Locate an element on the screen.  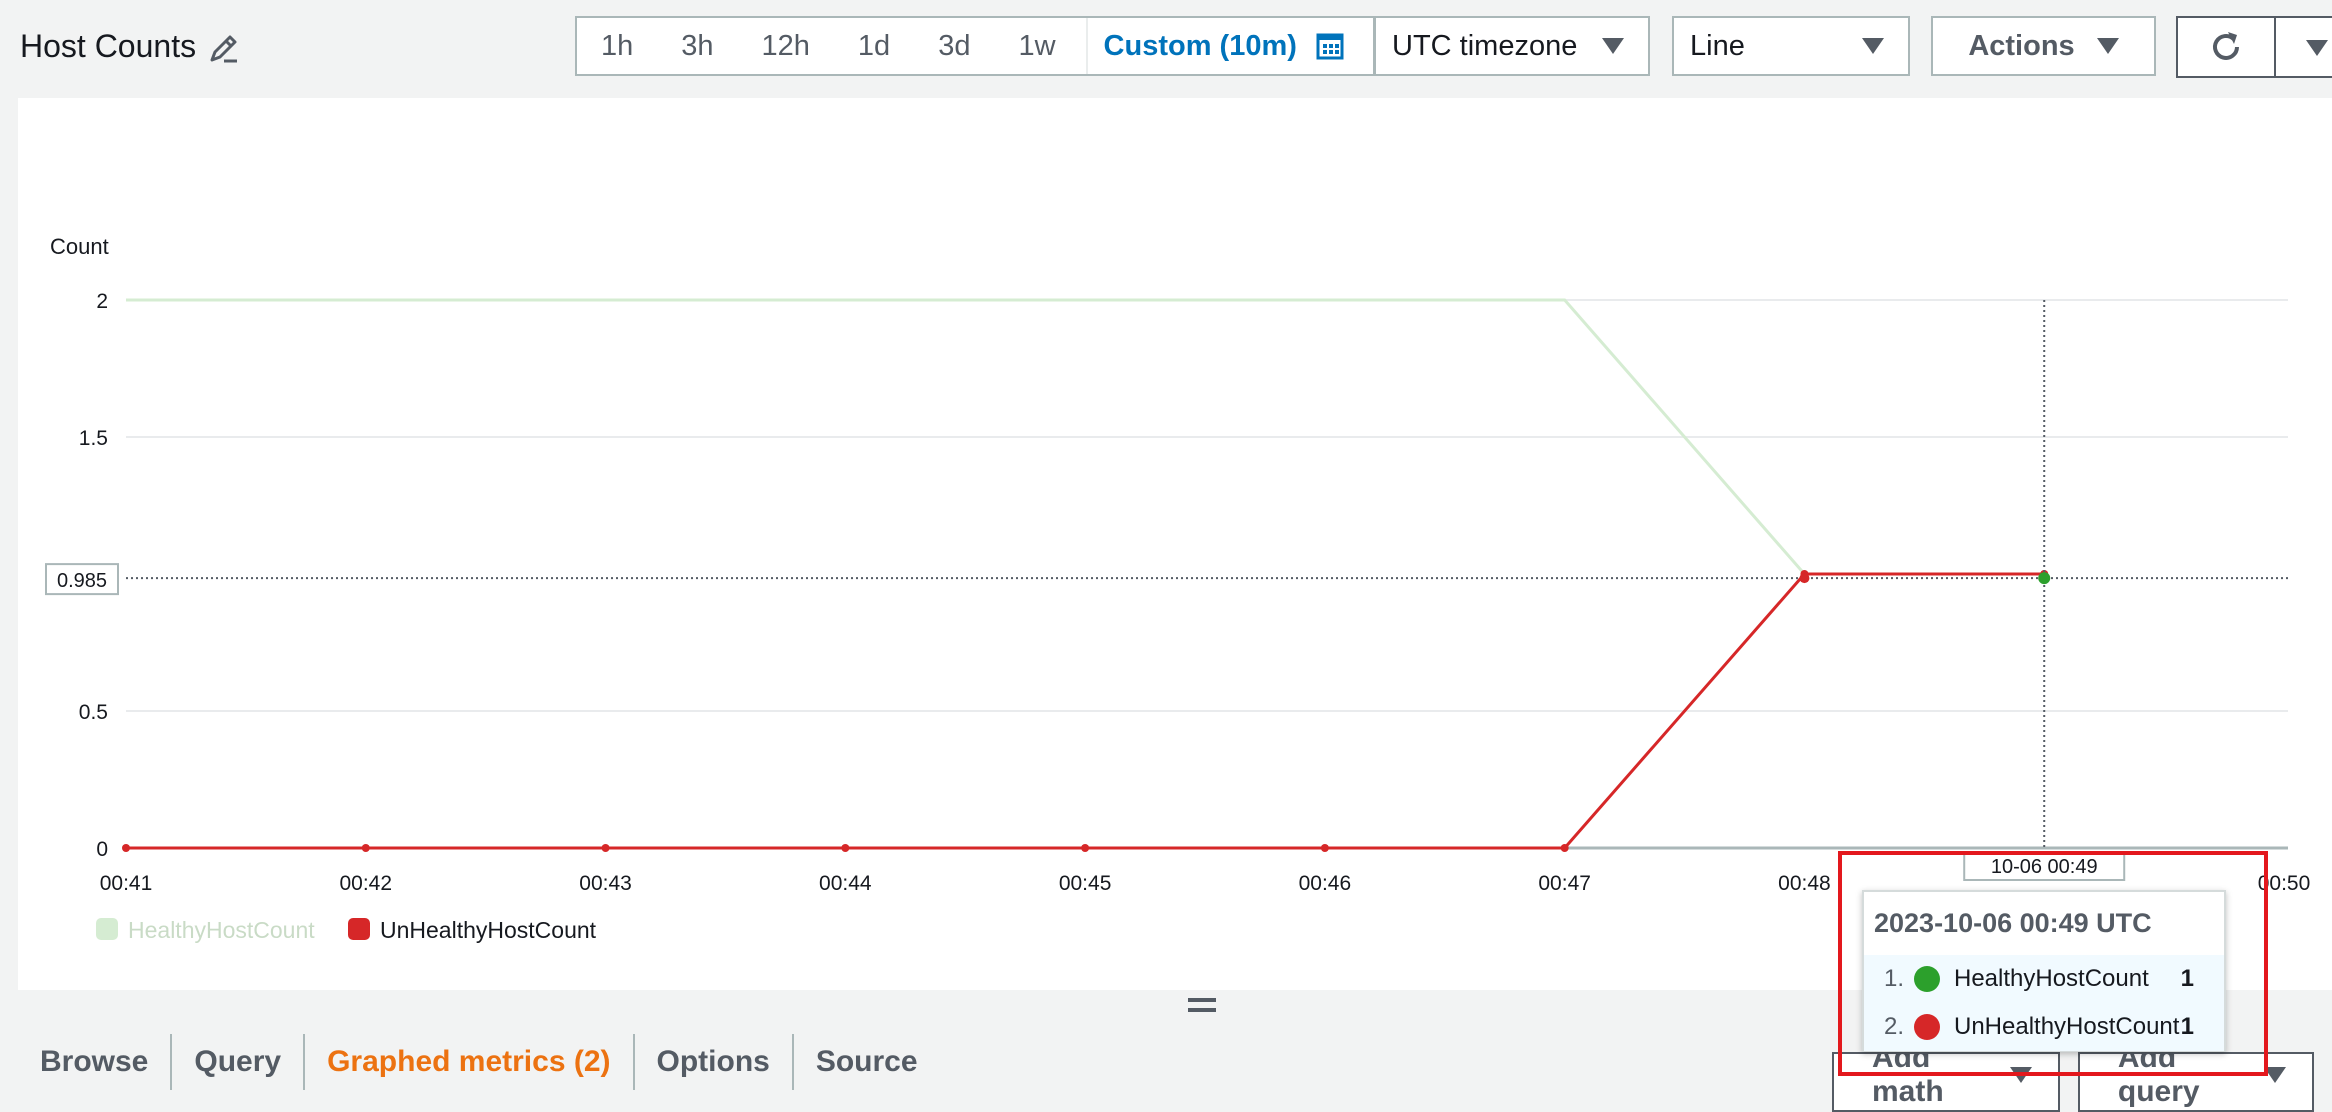
x-tick-label: 00:48 is located at coordinates (1804, 883).